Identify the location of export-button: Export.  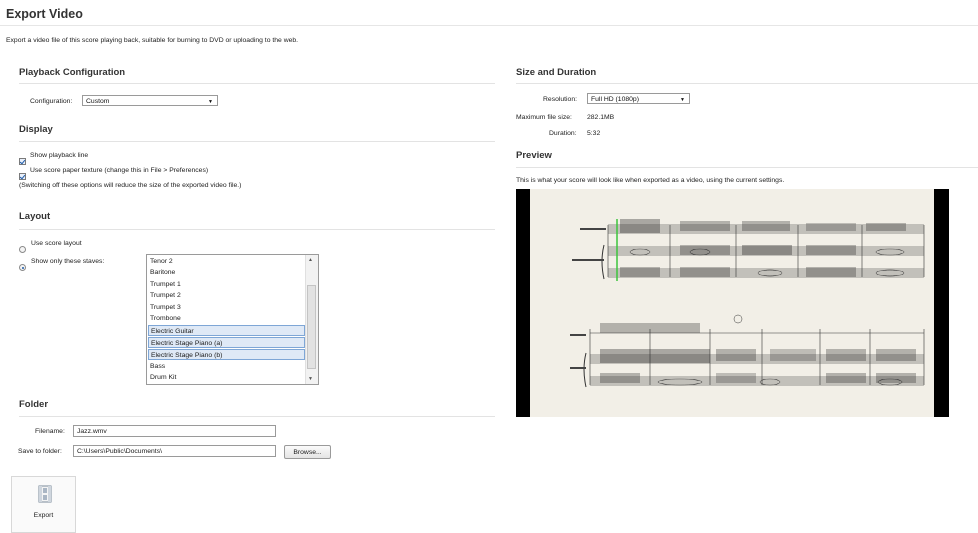
(43, 504).